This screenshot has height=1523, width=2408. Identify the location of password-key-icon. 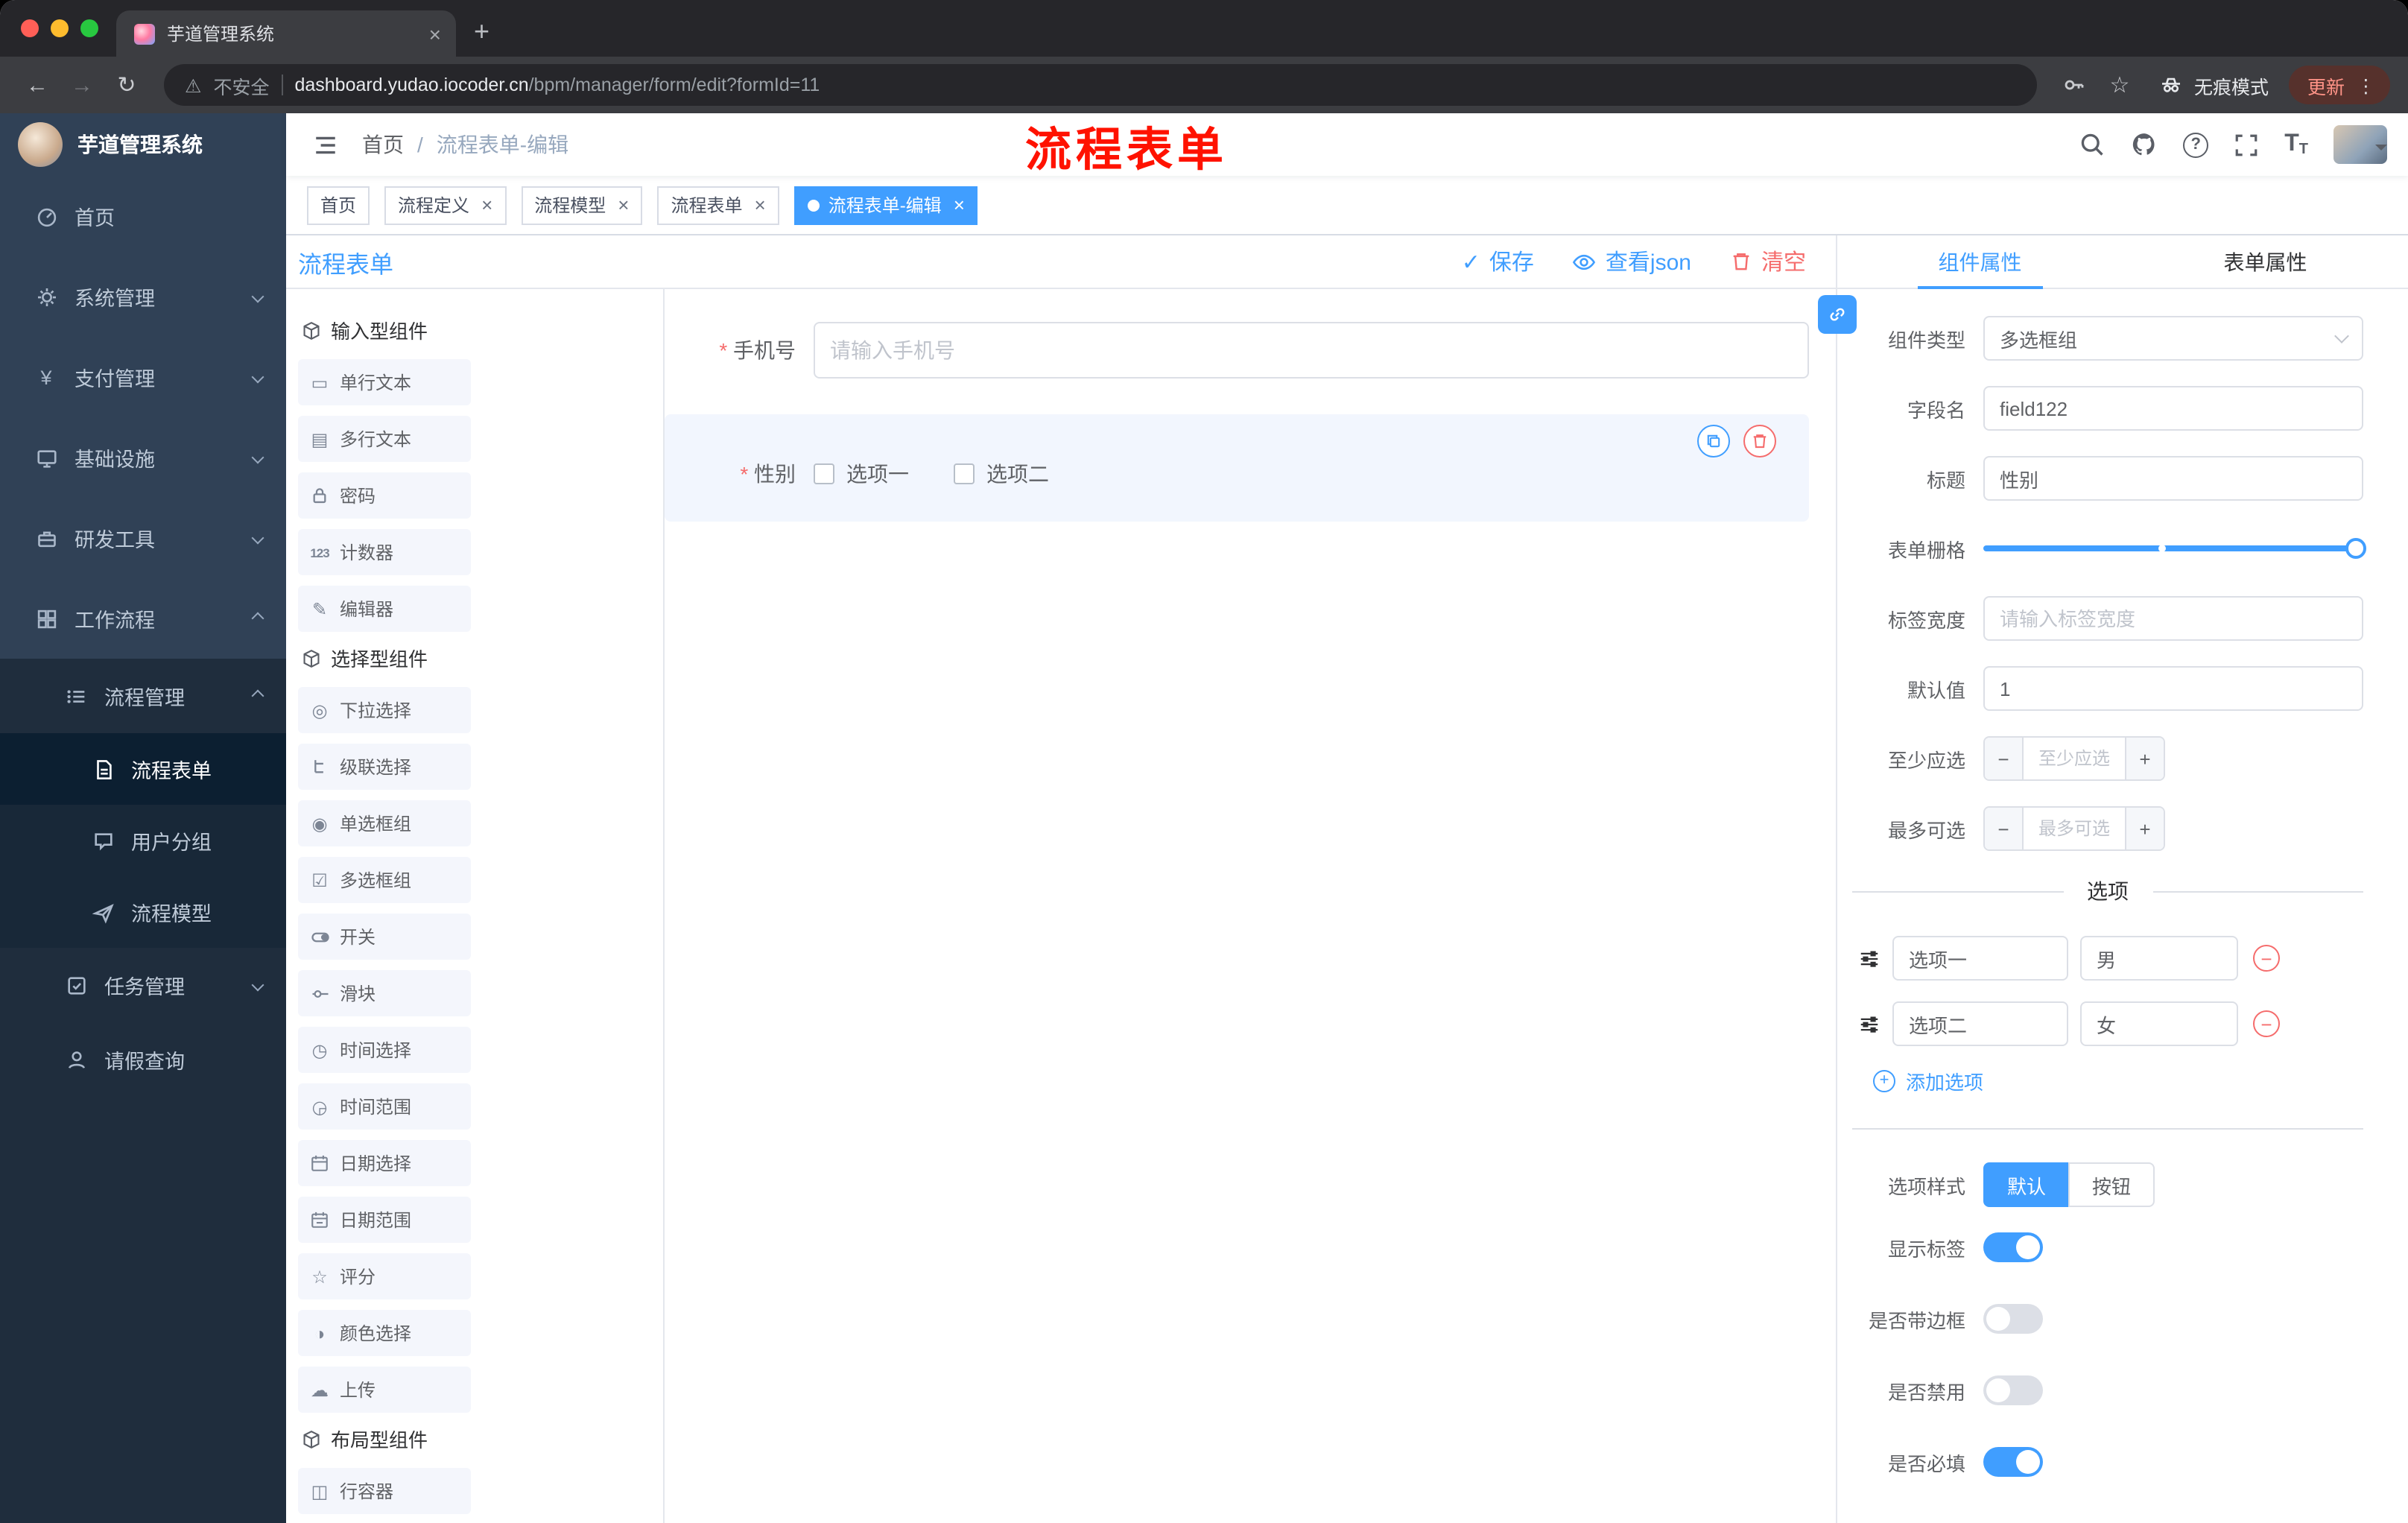
(2075, 85).